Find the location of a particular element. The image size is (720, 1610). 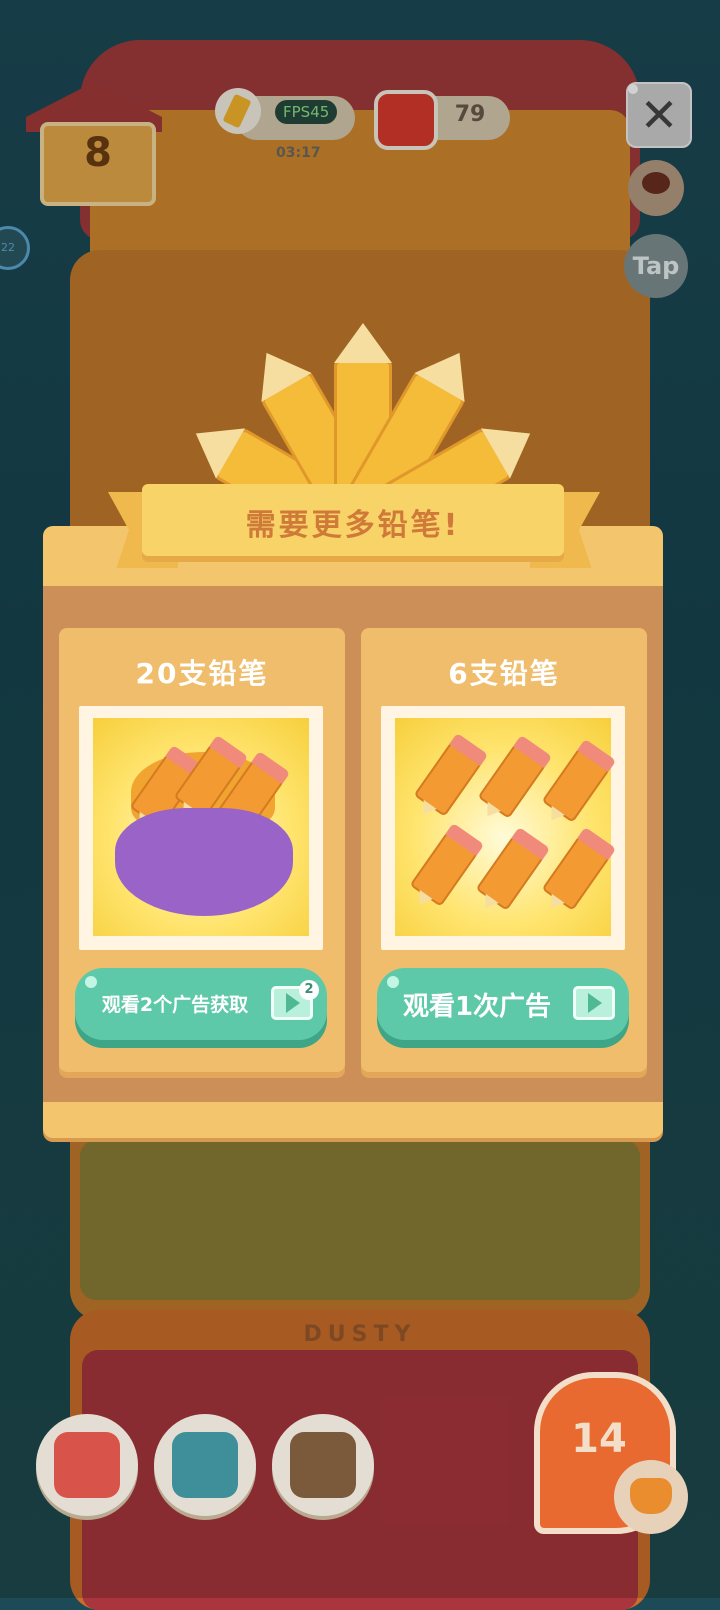

watch-2-ads-button: 观看2个广告获取 2 is located at coordinates (201, 1004).